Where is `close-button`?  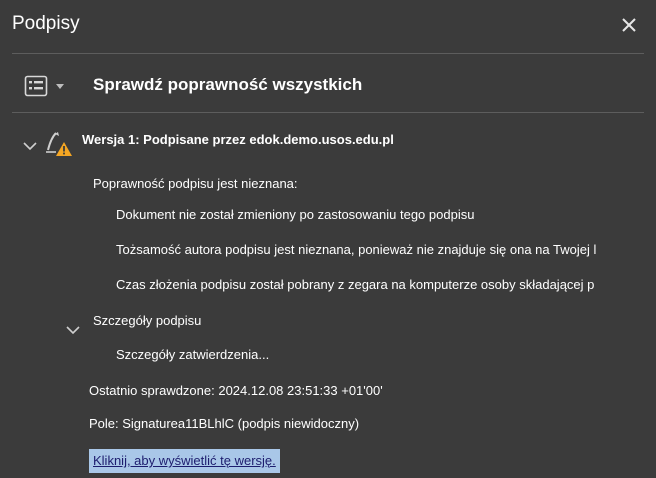 close-button is located at coordinates (629, 25).